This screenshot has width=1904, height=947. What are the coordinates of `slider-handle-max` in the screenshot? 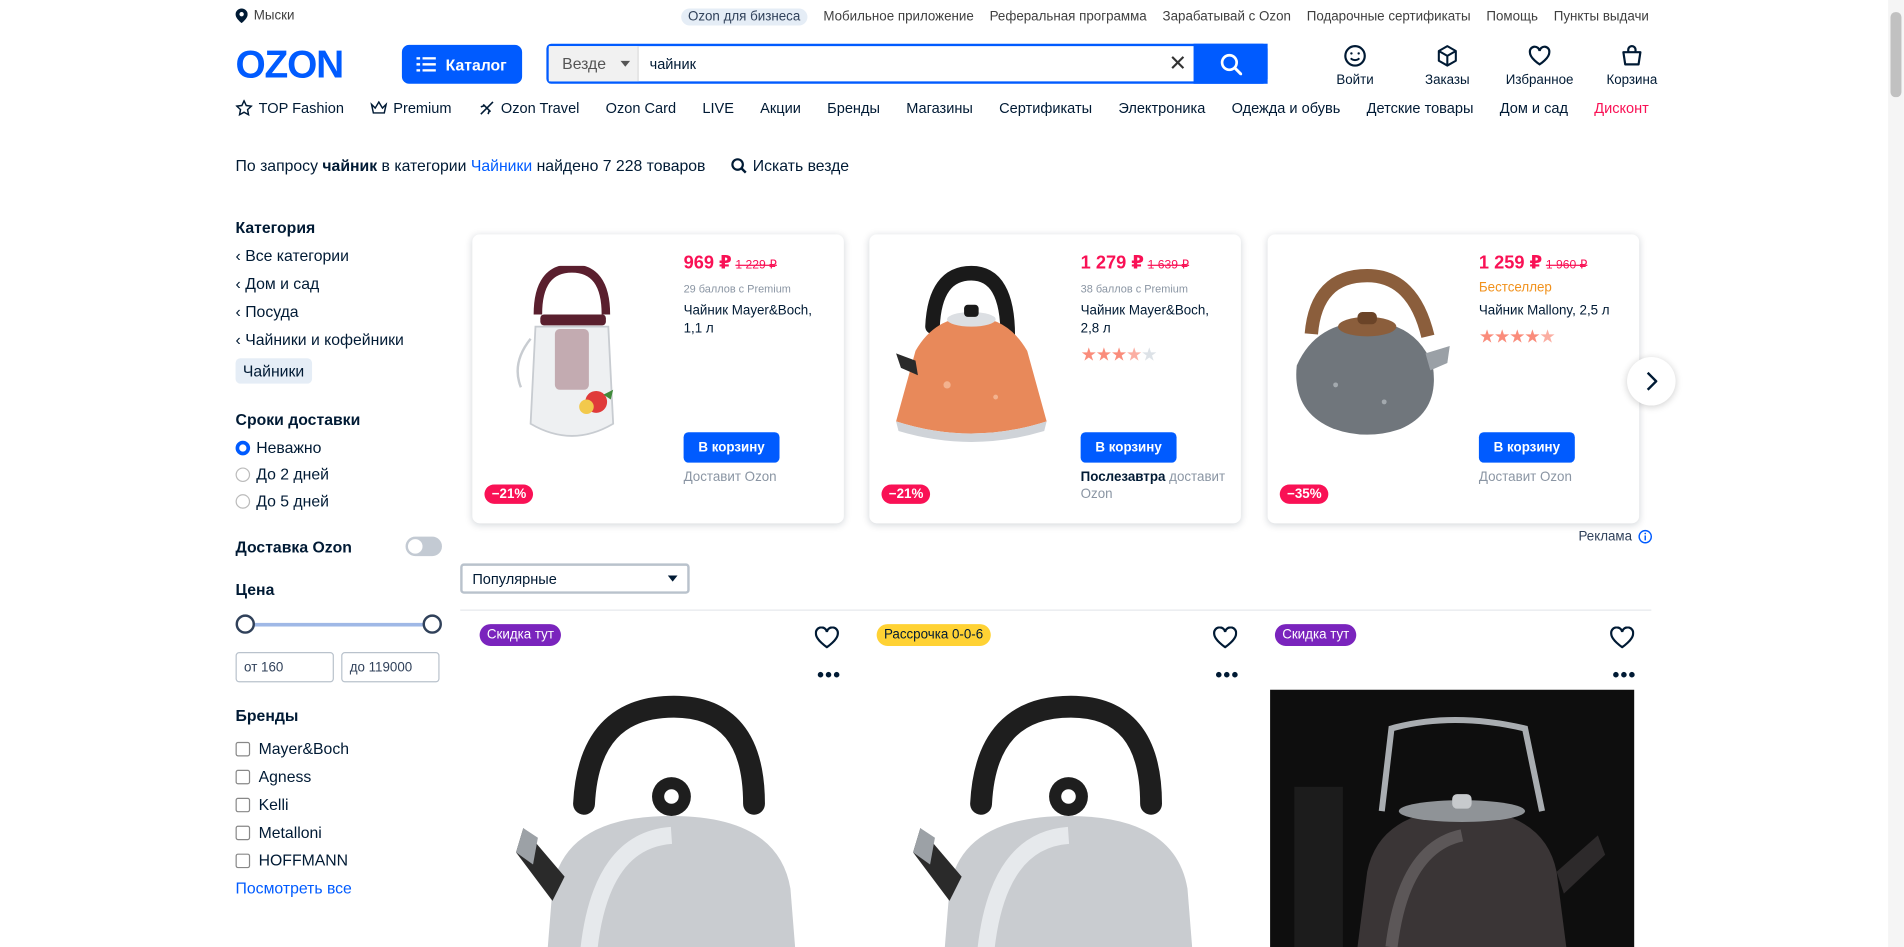 It's located at (432, 624).